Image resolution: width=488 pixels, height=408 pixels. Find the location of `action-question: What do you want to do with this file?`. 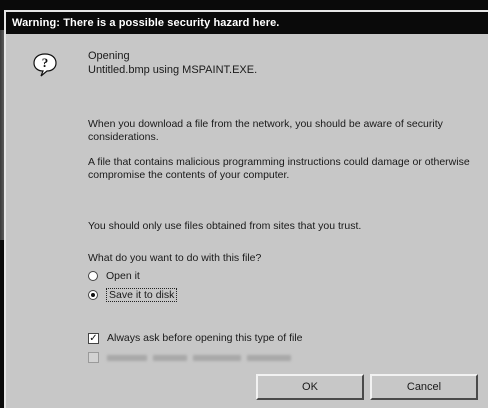

action-question: What do you want to do with this file? is located at coordinates (175, 258).